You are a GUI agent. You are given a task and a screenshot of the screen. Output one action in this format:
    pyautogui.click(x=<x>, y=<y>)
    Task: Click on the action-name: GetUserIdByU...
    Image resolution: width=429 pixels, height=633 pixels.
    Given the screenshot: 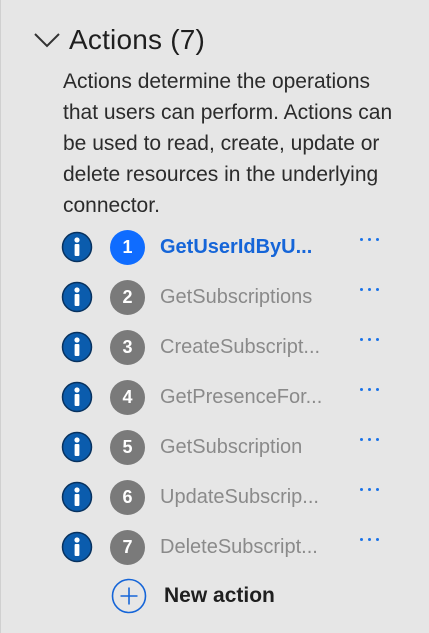 What is the action you would take?
    pyautogui.click(x=250, y=247)
    